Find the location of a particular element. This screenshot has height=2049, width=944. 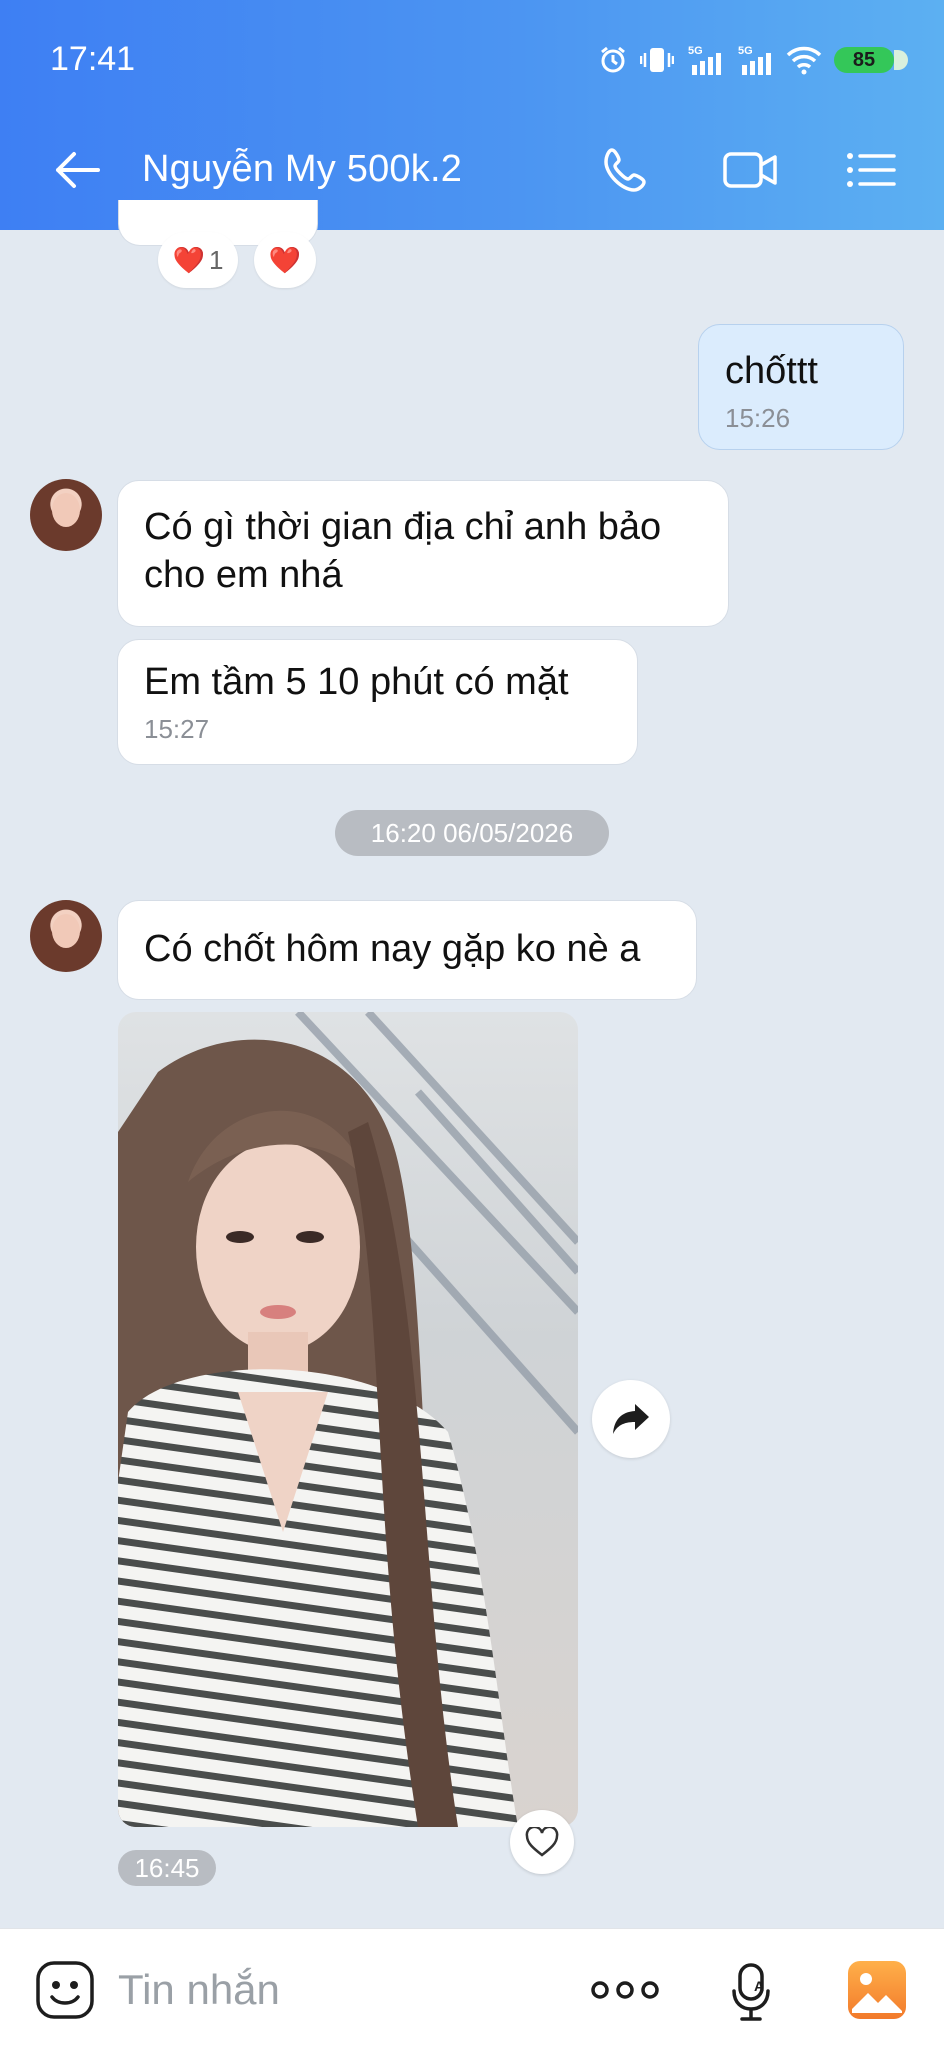

svg-text: A is located at coordinates (759, 1986).